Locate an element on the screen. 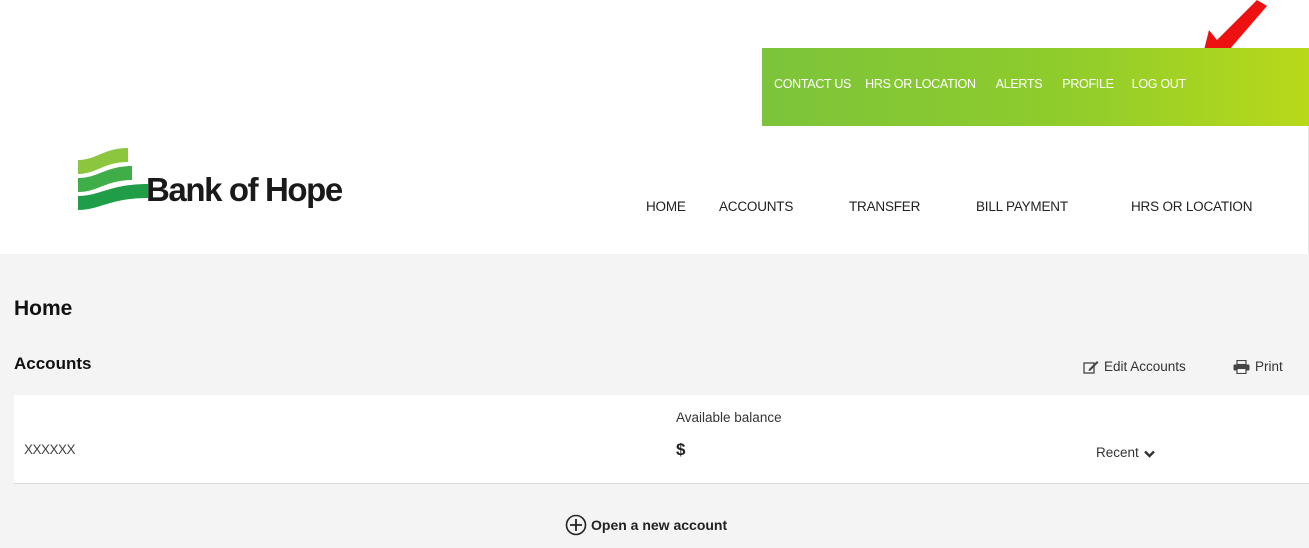 This screenshot has width=1309, height=548. page-title: Home is located at coordinates (43, 308).